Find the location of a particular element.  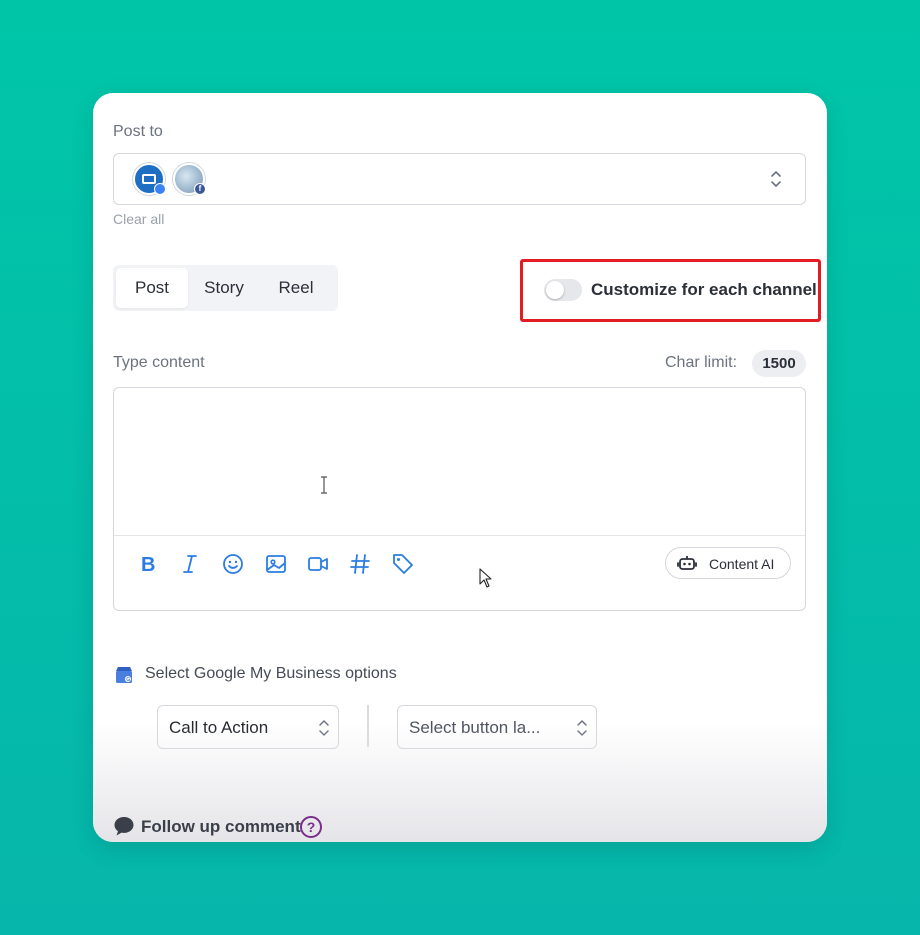

tab-post: Post is located at coordinates (152, 288).